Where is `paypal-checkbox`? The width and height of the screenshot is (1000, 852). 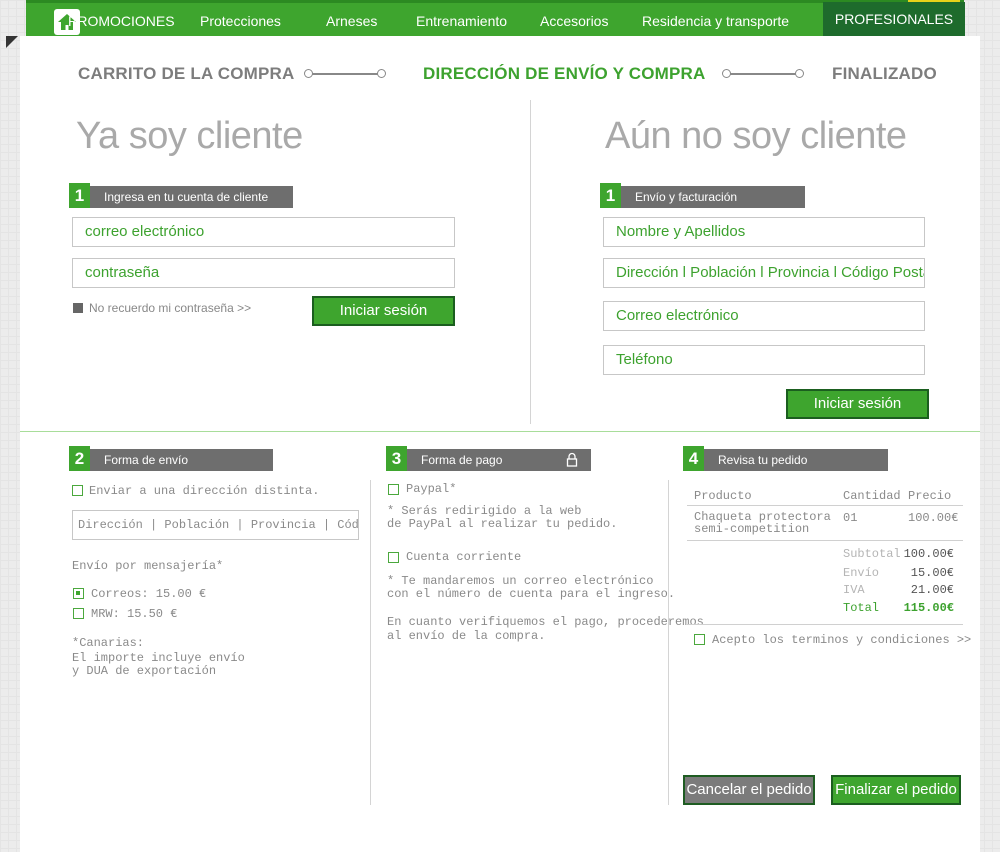 paypal-checkbox is located at coordinates (393, 489).